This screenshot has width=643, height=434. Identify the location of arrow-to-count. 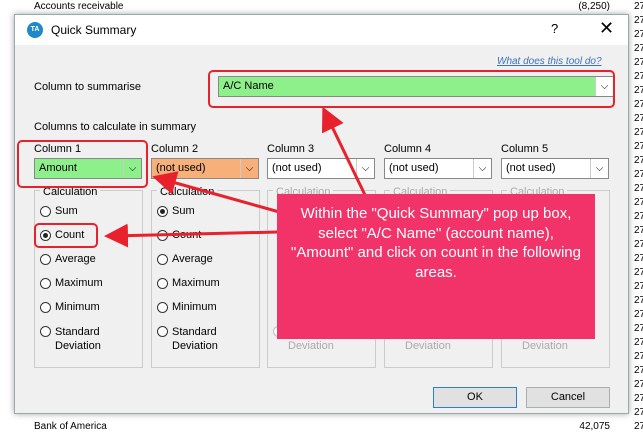
(191, 235).